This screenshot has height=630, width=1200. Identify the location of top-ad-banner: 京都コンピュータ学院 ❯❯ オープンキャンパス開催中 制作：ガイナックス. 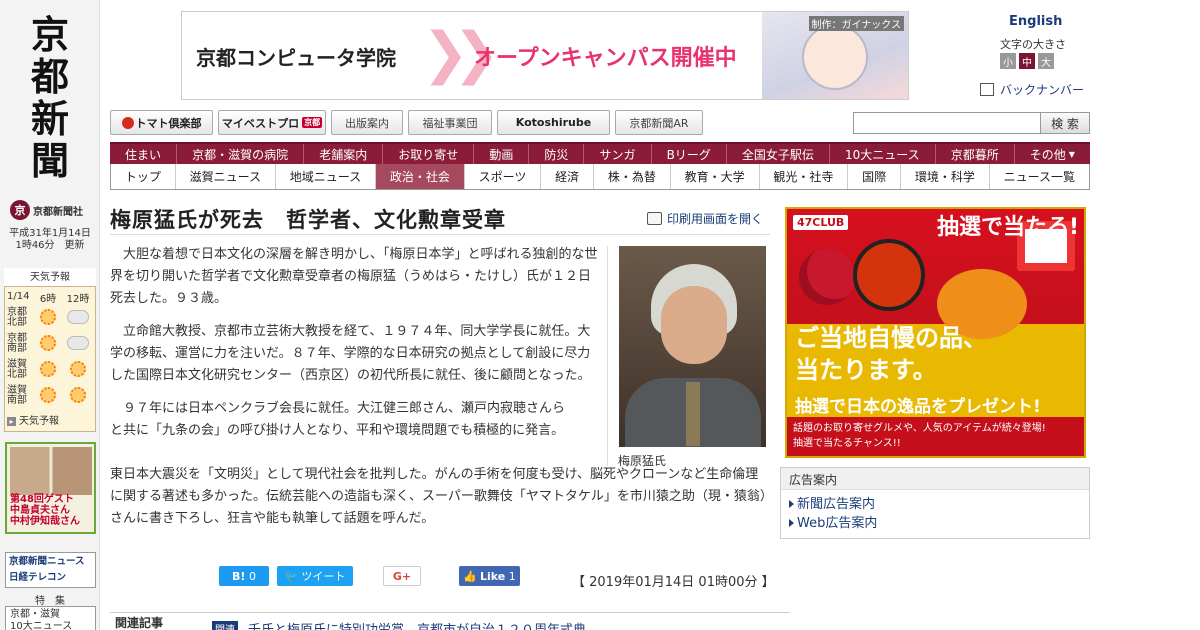
(545, 55).